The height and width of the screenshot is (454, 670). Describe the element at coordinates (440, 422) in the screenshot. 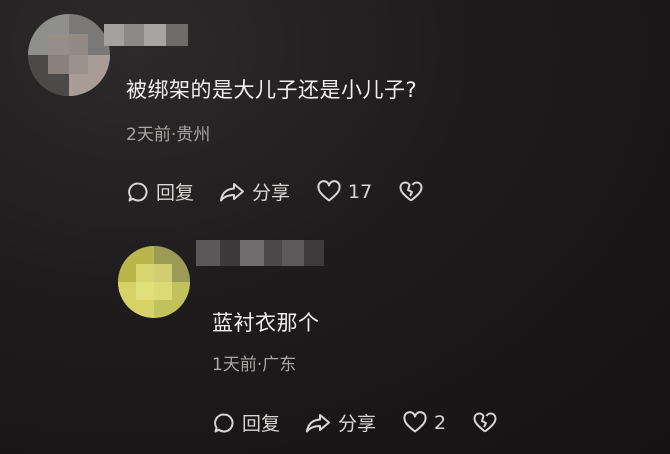

I see `like-count: 2` at that location.